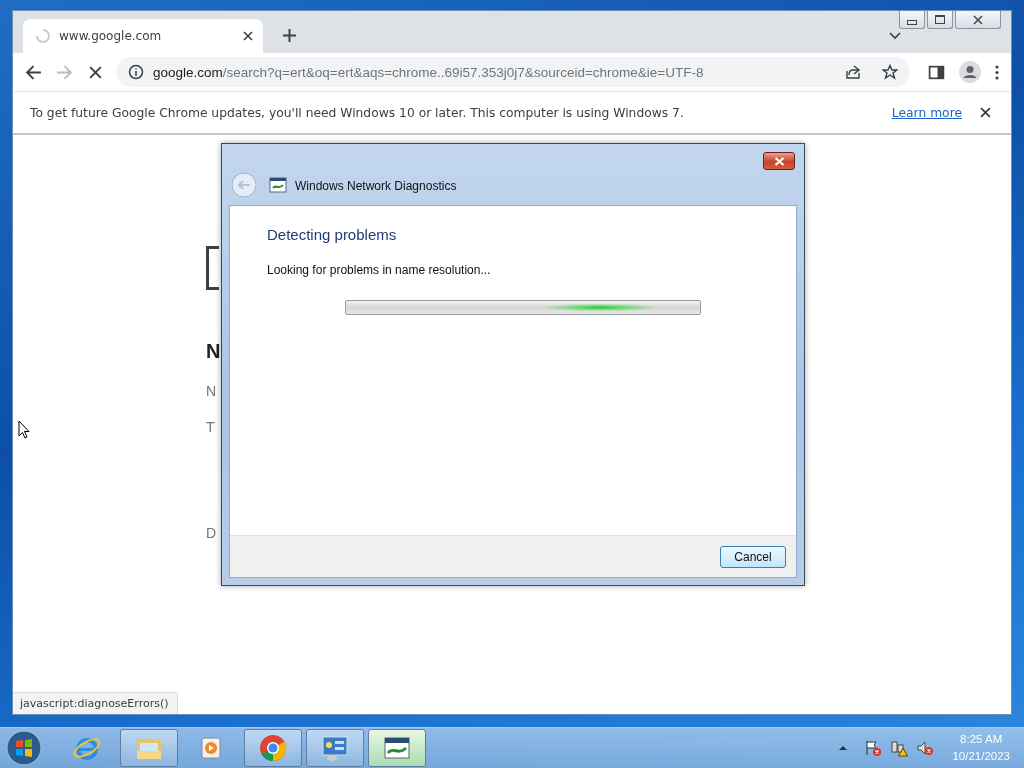  What do you see at coordinates (981, 756) in the screenshot?
I see `clock-date: 10/21/2023` at bounding box center [981, 756].